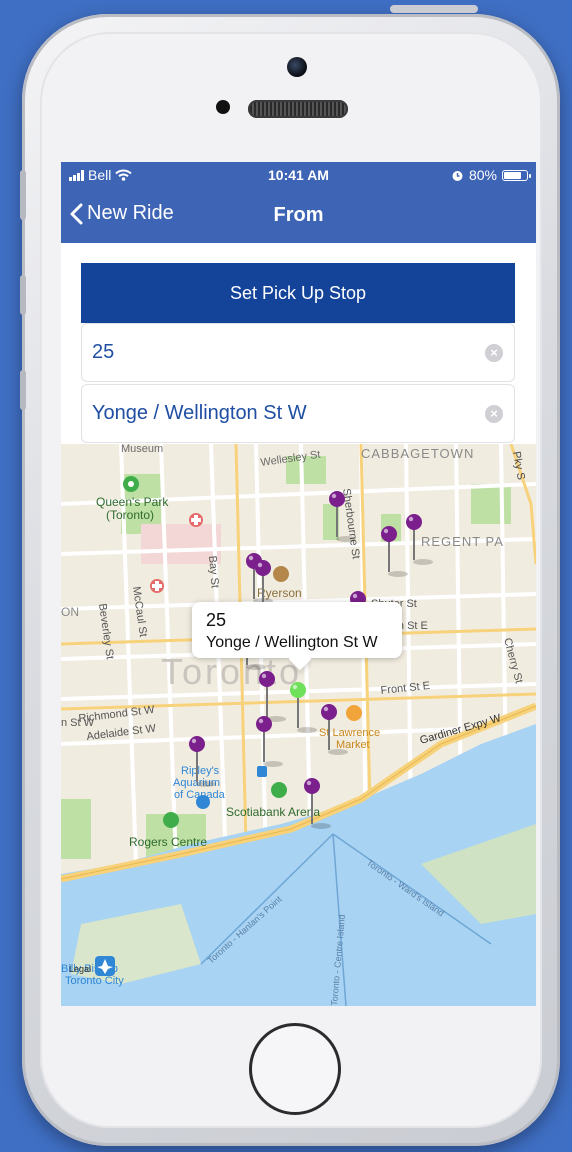  What do you see at coordinates (354, 713) in the screenshot?
I see `market-icon` at bounding box center [354, 713].